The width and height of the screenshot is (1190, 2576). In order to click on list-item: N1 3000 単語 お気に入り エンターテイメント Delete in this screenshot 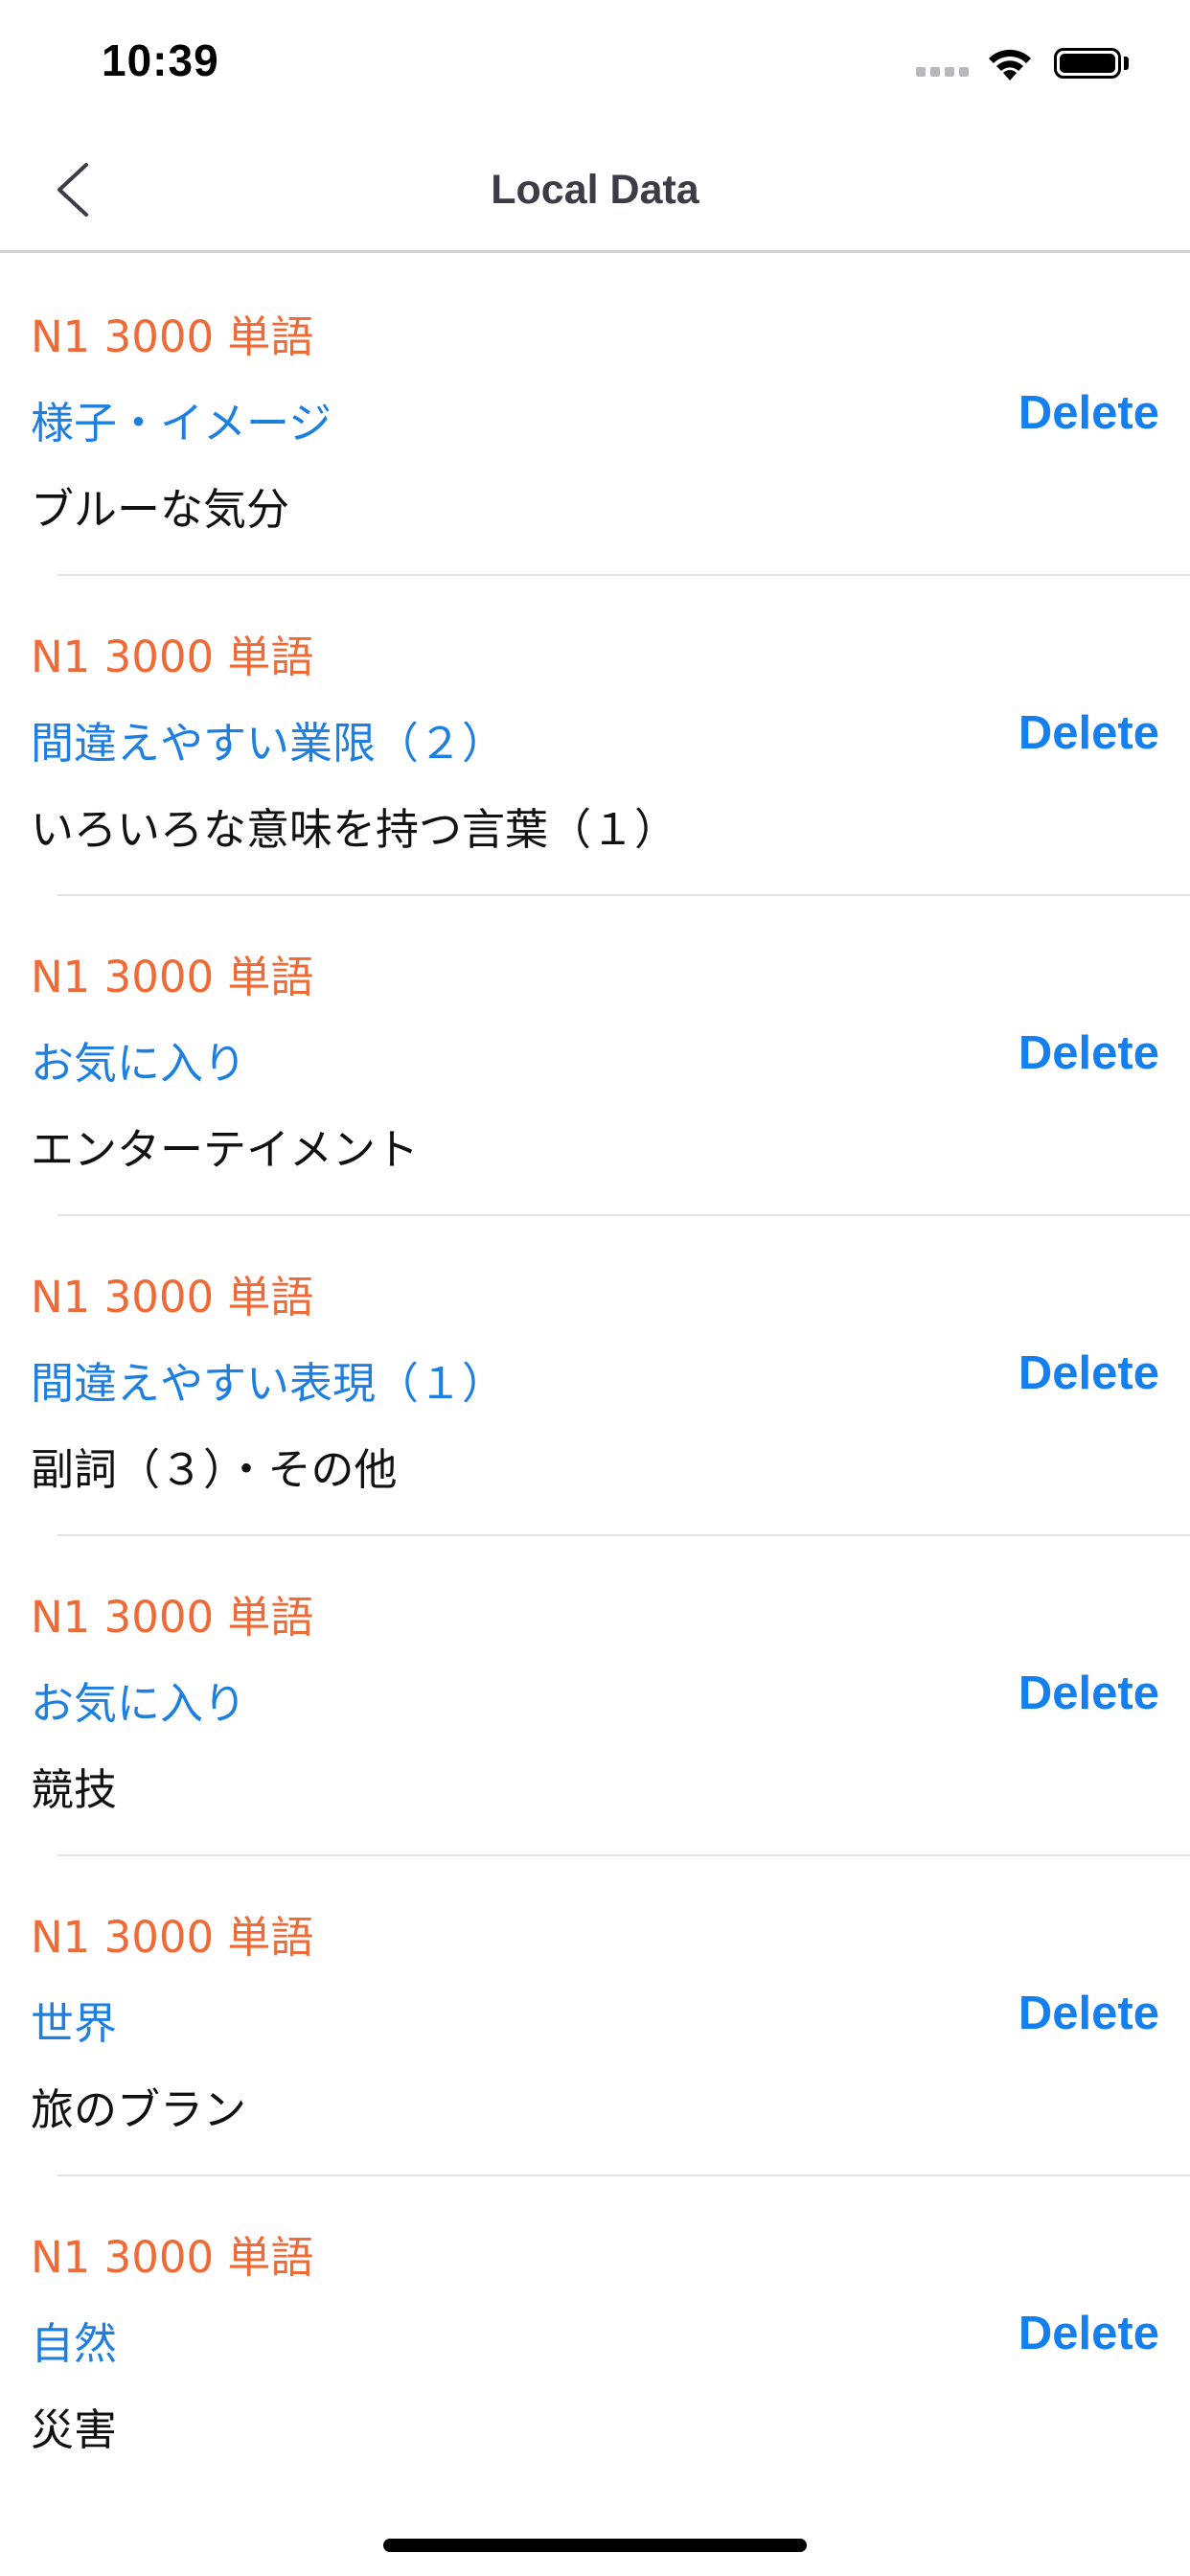, I will do `click(595, 1056)`.